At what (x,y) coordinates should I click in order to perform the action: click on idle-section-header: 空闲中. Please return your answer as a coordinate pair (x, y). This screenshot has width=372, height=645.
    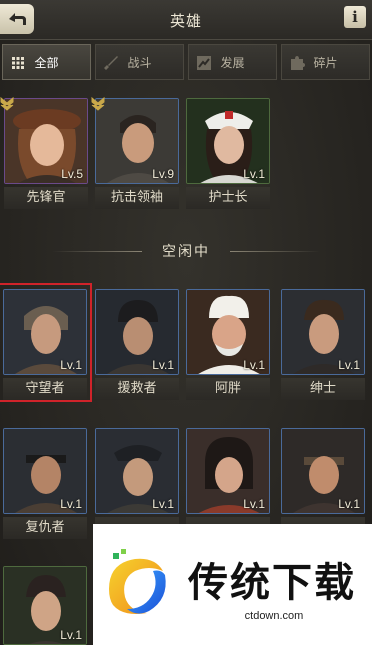
    Looking at the image, I should click on (186, 251).